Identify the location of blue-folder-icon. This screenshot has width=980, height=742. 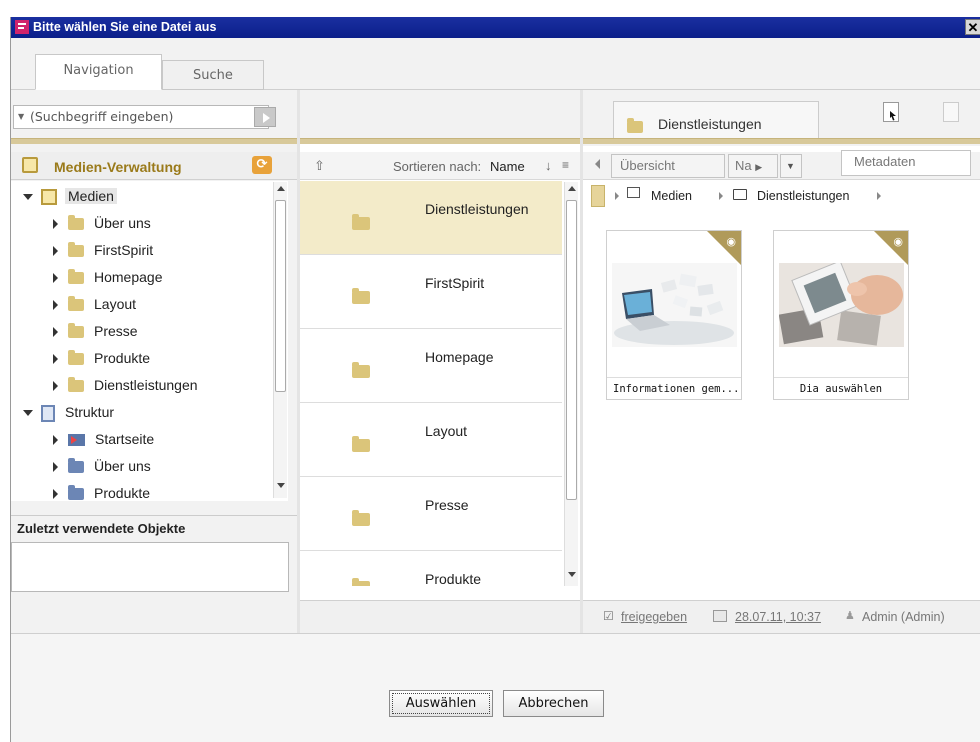
(76, 493).